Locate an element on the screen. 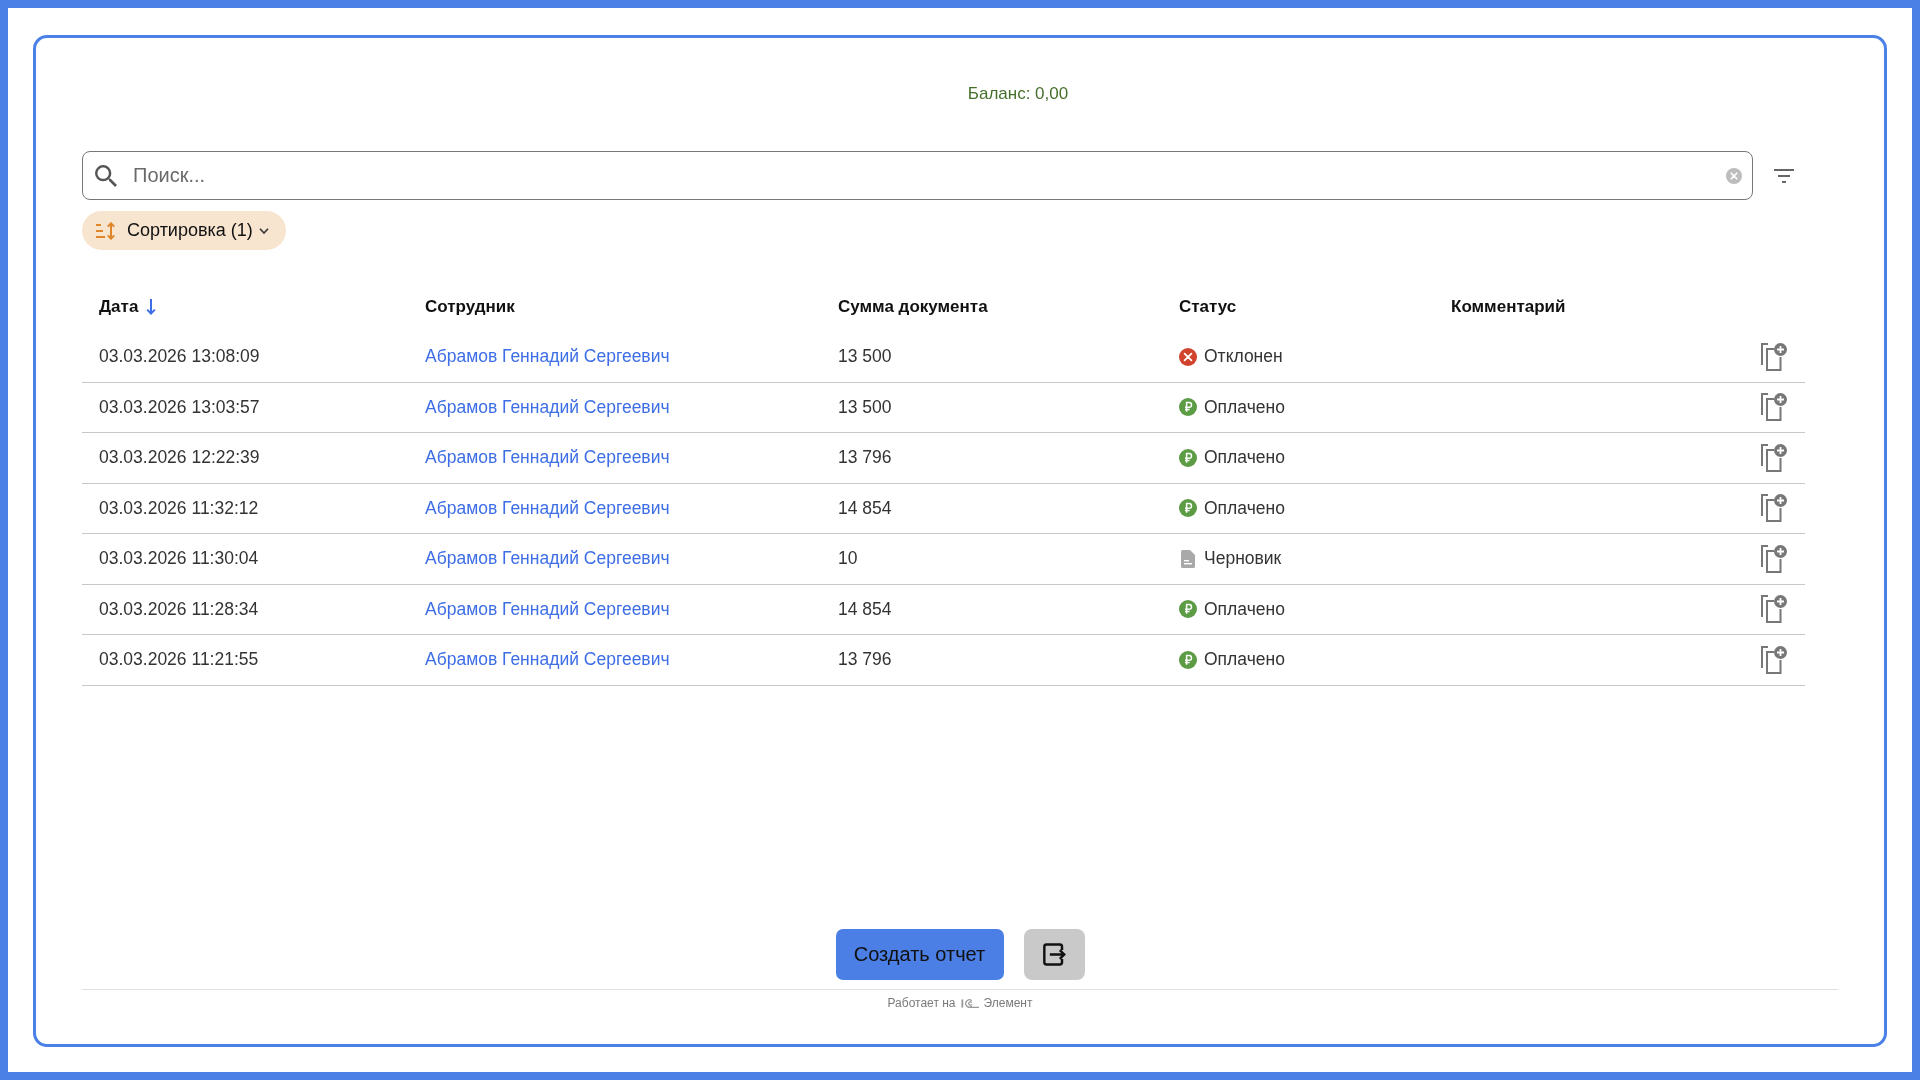 This screenshot has width=1920, height=1080. date-text: 03.03.2026 13:03:57 is located at coordinates (179, 407).